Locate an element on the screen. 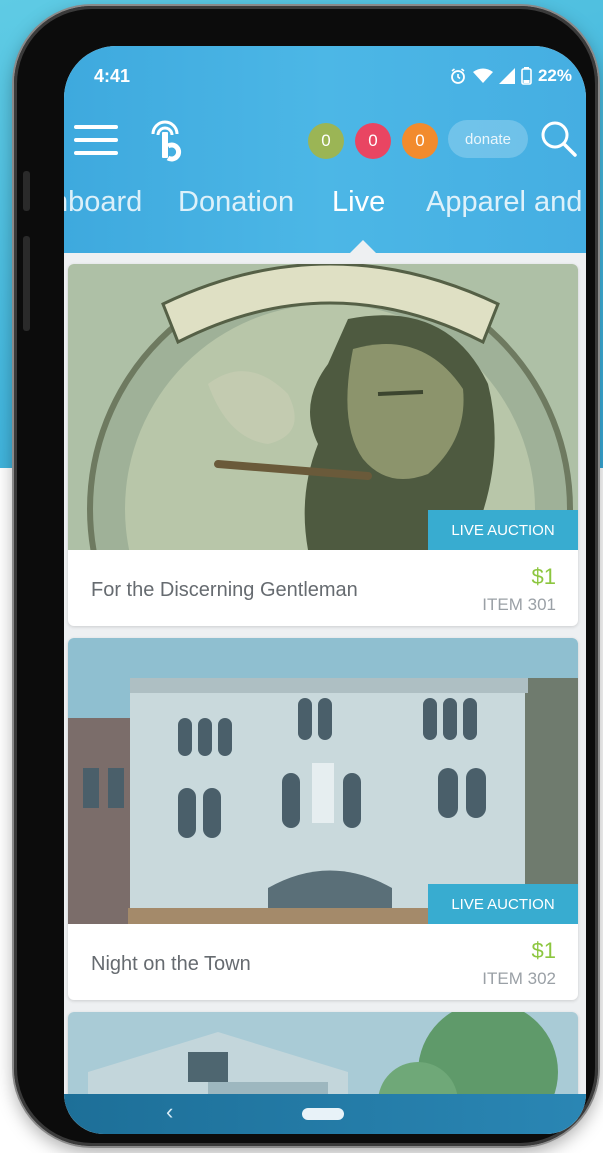  android-navigation-bar: ‹ is located at coordinates (325, 1114).